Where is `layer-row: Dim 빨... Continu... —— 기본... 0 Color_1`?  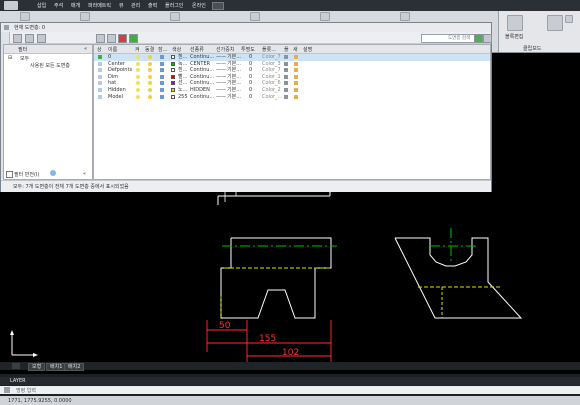
layer-row: Dim 빨... Continu... —— 기본... 0 Color_1 is located at coordinates (292, 77).